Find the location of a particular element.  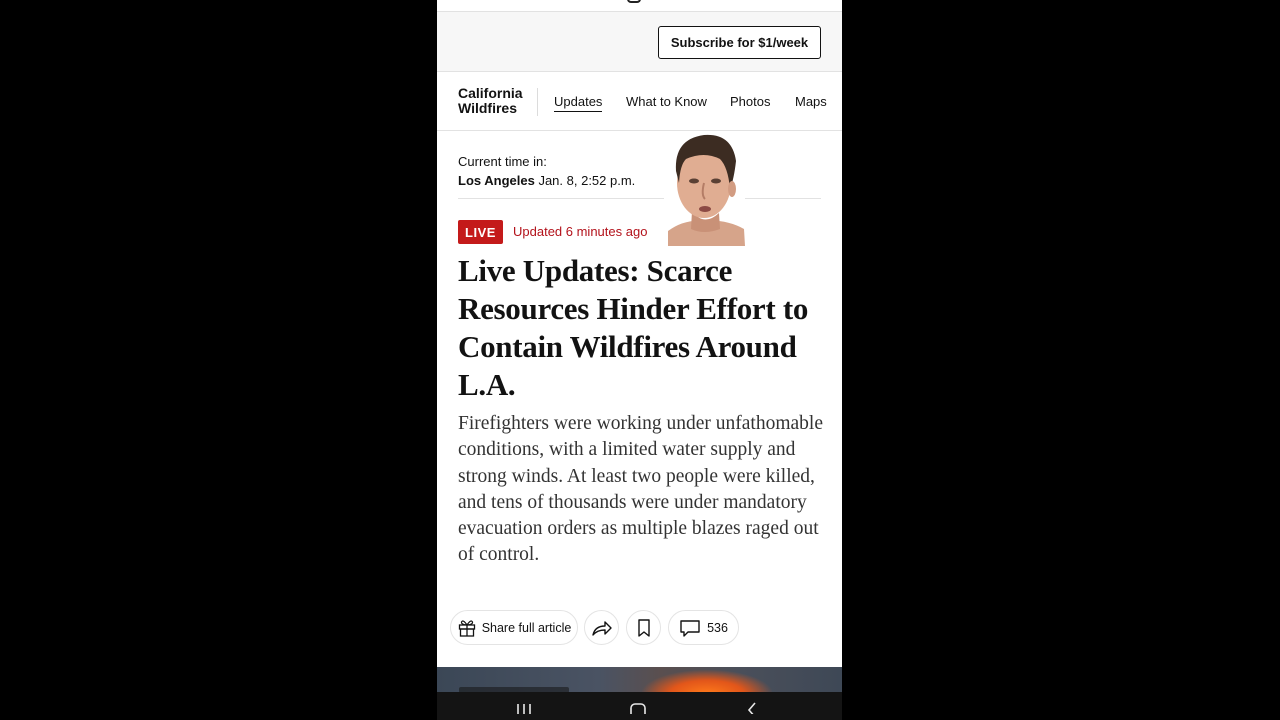

bookmark-icon is located at coordinates (643, 627).